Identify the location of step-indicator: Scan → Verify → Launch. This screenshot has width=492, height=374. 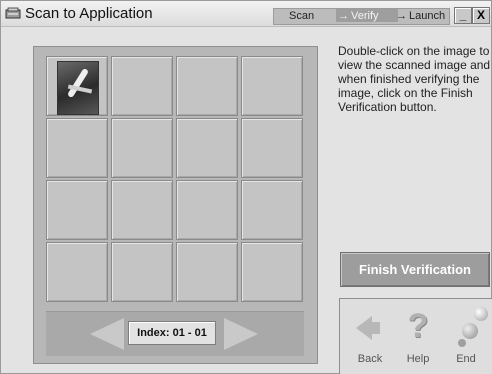
(361, 16).